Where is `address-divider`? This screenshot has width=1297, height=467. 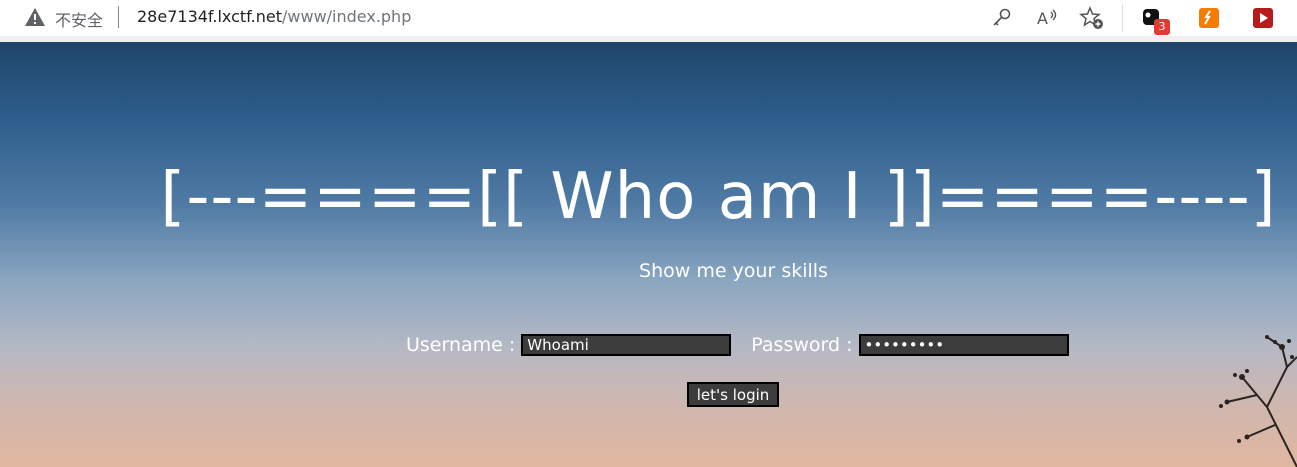 address-divider is located at coordinates (118, 17).